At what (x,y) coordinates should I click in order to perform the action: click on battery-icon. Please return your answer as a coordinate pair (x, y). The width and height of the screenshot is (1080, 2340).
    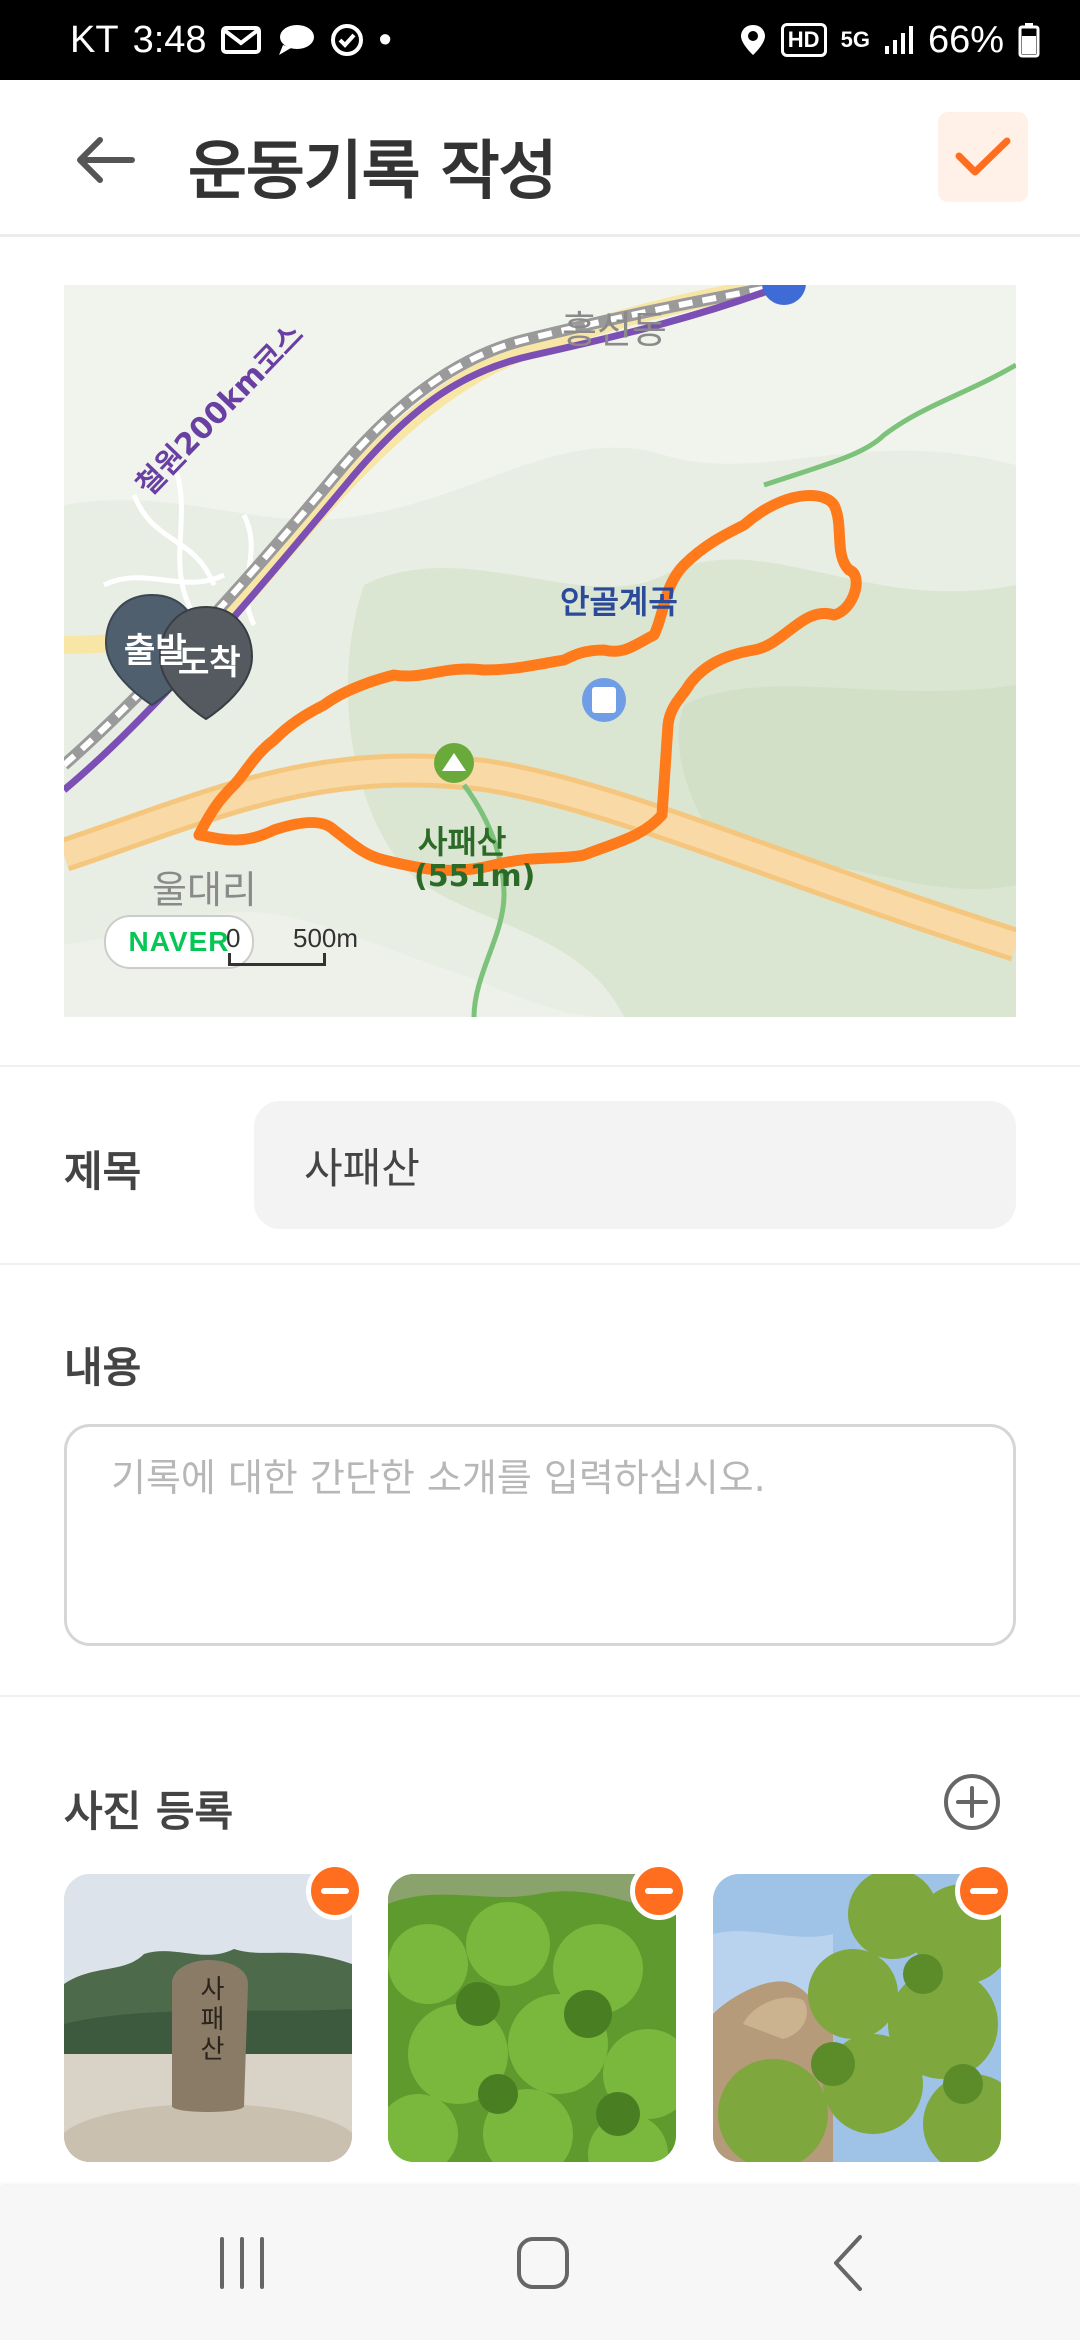
    Looking at the image, I should click on (1029, 40).